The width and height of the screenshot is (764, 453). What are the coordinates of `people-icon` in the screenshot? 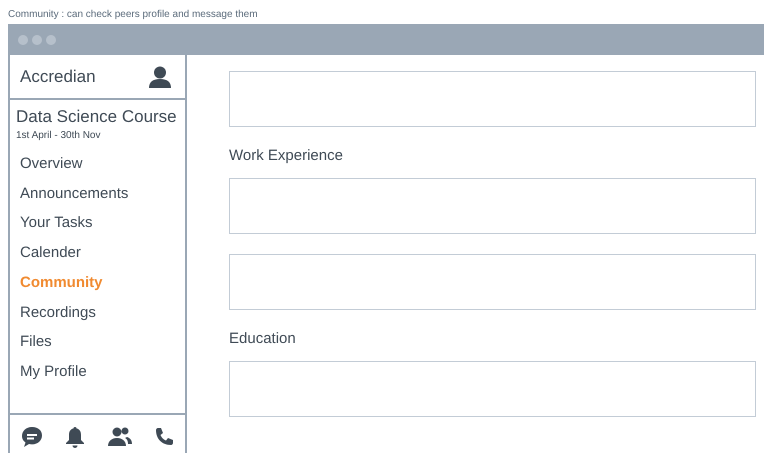 It's located at (120, 437).